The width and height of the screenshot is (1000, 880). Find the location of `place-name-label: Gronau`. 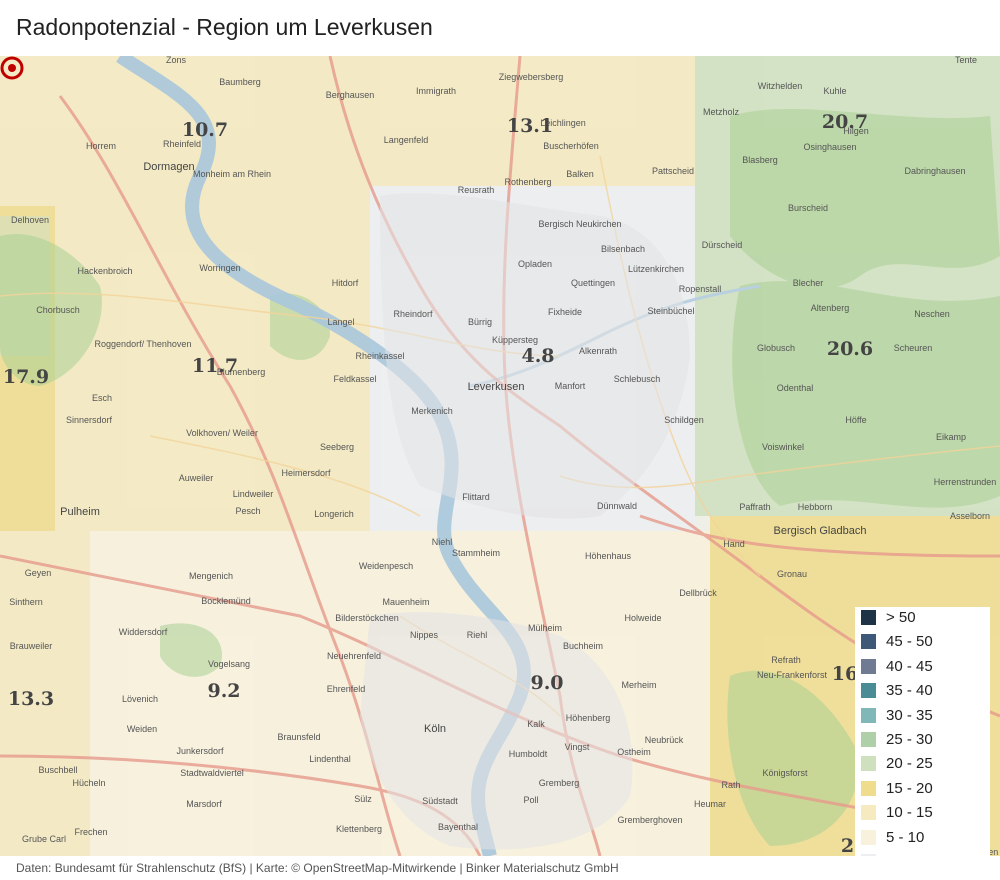

place-name-label: Gronau is located at coordinates (792, 574).